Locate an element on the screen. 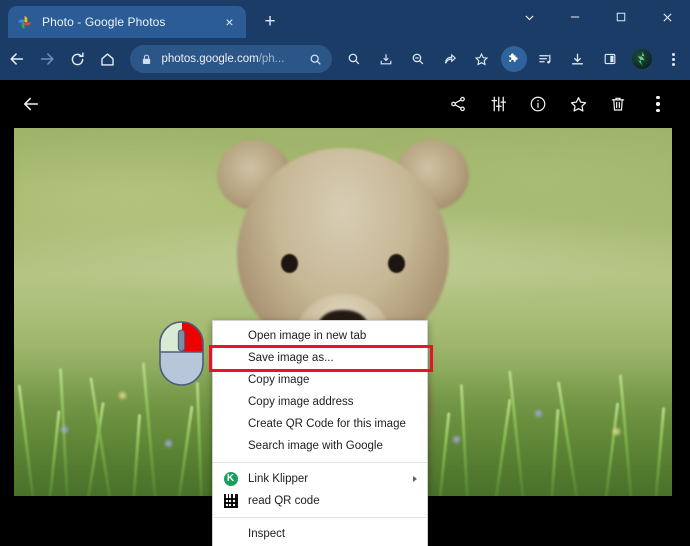 Image resolution: width=690 pixels, height=546 pixels. omnibox-search-icon is located at coordinates (315, 59).